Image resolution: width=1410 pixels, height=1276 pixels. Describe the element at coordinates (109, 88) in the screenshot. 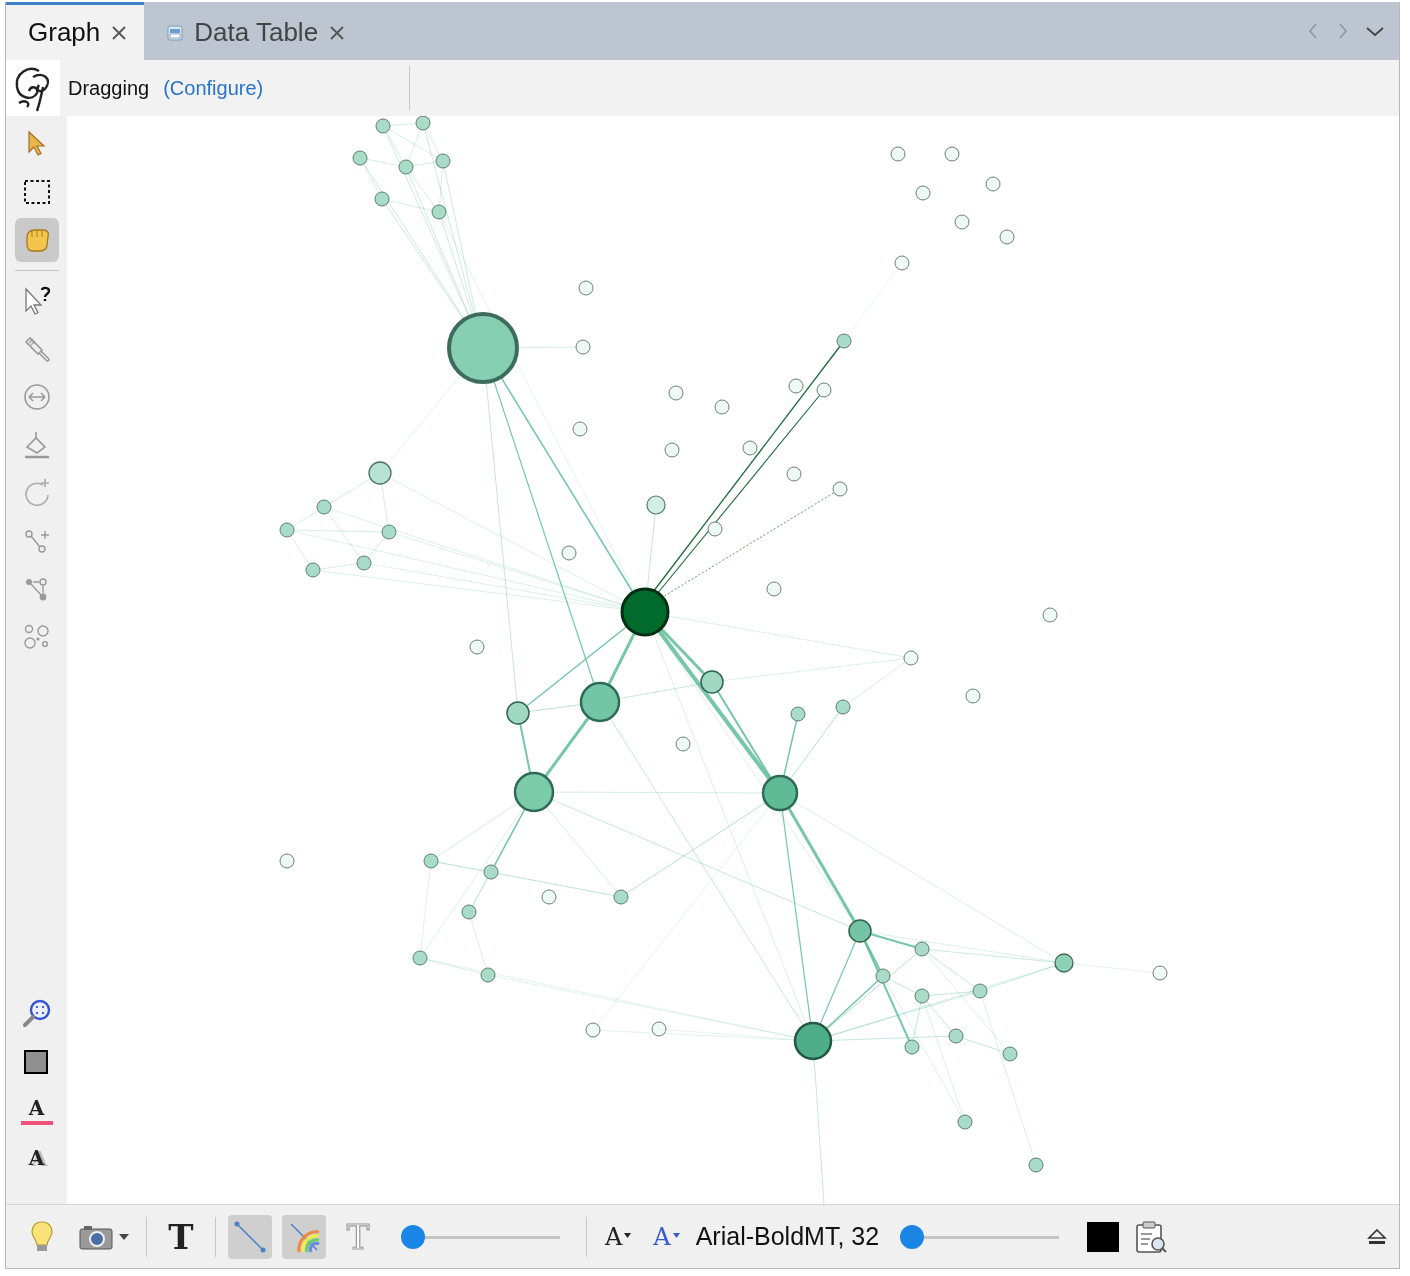

I see `mode-label: Dragging` at that location.